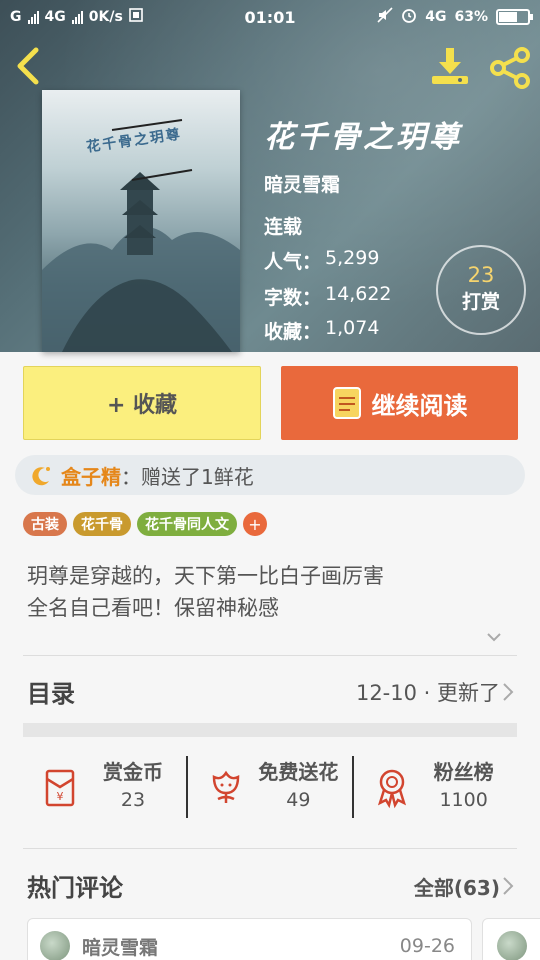 The height and width of the screenshot is (960, 540). What do you see at coordinates (480, 302) in the screenshot?
I see `reward-label: 打赏` at bounding box center [480, 302].